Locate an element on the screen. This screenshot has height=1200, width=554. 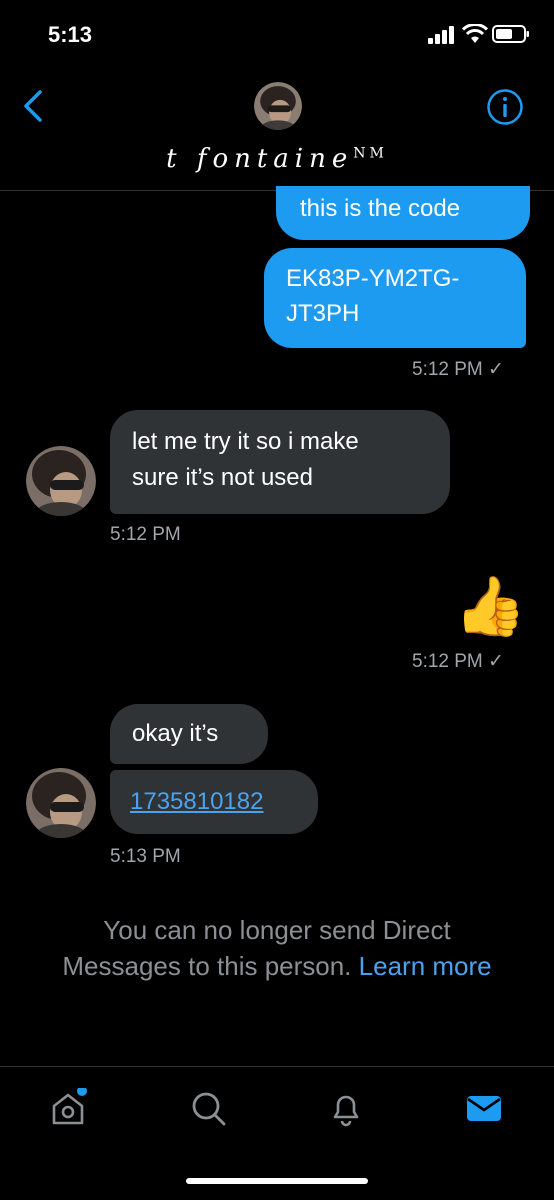
outgoing-message: this is the code is located at coordinates (403, 213).